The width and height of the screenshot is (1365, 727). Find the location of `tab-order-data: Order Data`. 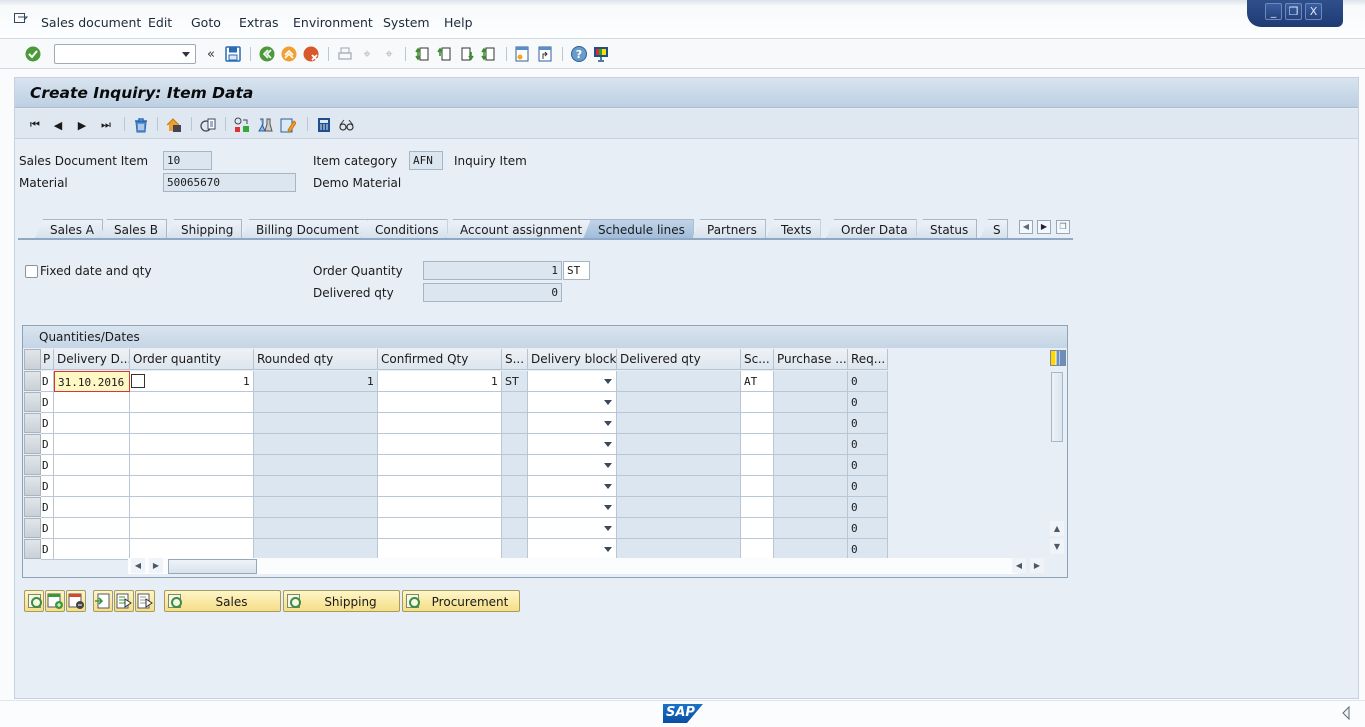

tab-order-data: Order Data is located at coordinates (871, 229).